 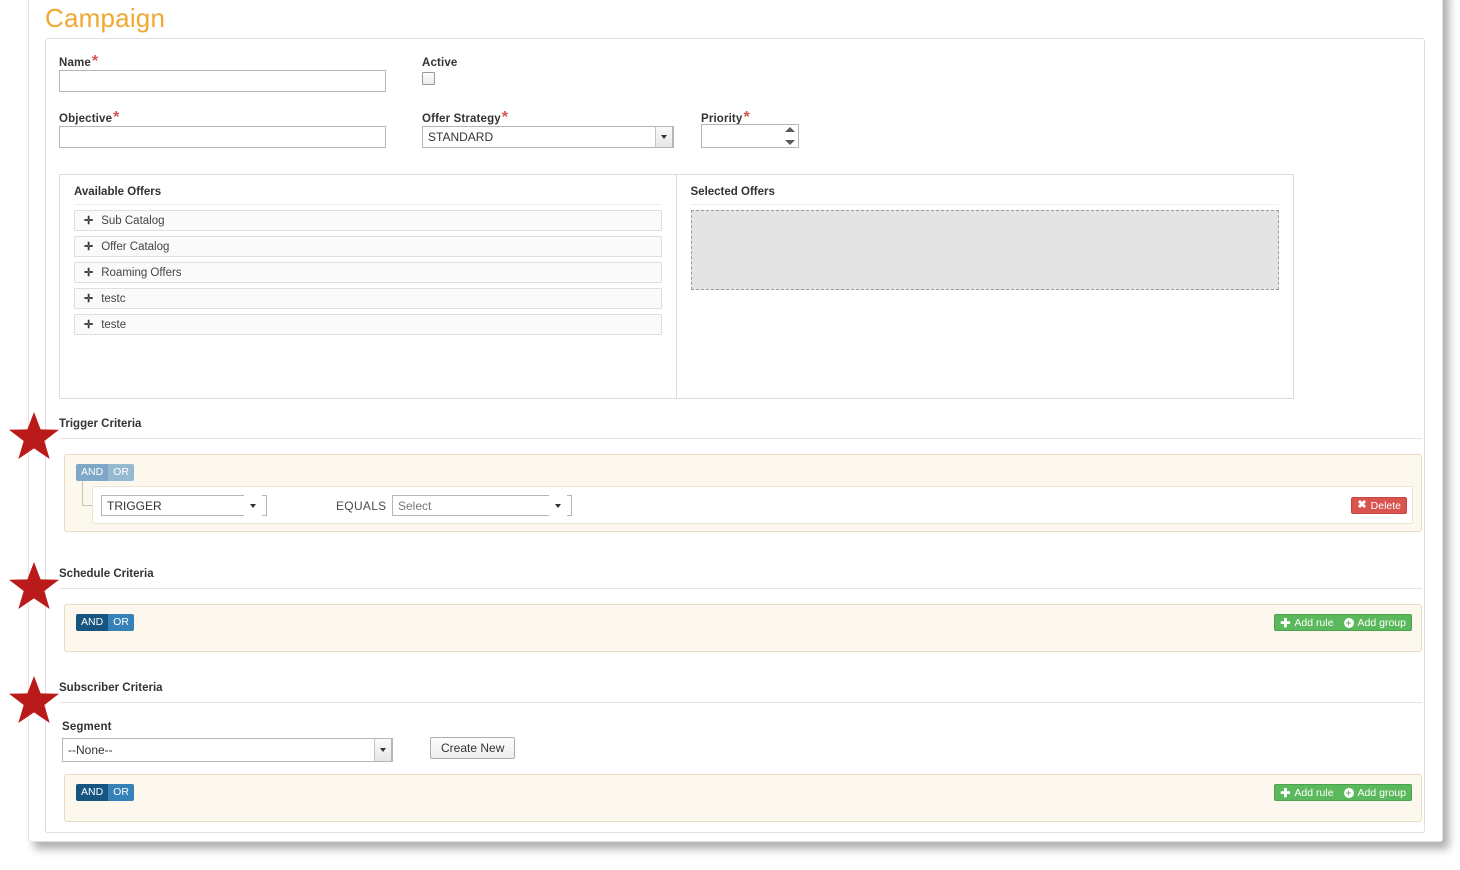 What do you see at coordinates (86, 119) in the screenshot?
I see `objective-label-text: Objective` at bounding box center [86, 119].